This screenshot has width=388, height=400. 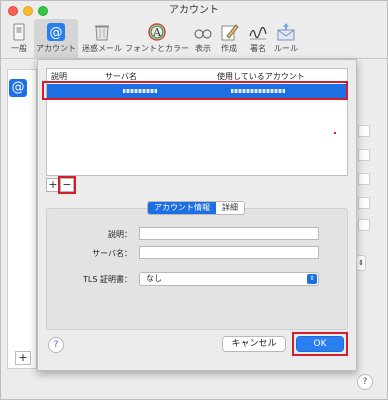 I want to click on toolbar-label-junk: 迷惑メール, so click(x=102, y=48).